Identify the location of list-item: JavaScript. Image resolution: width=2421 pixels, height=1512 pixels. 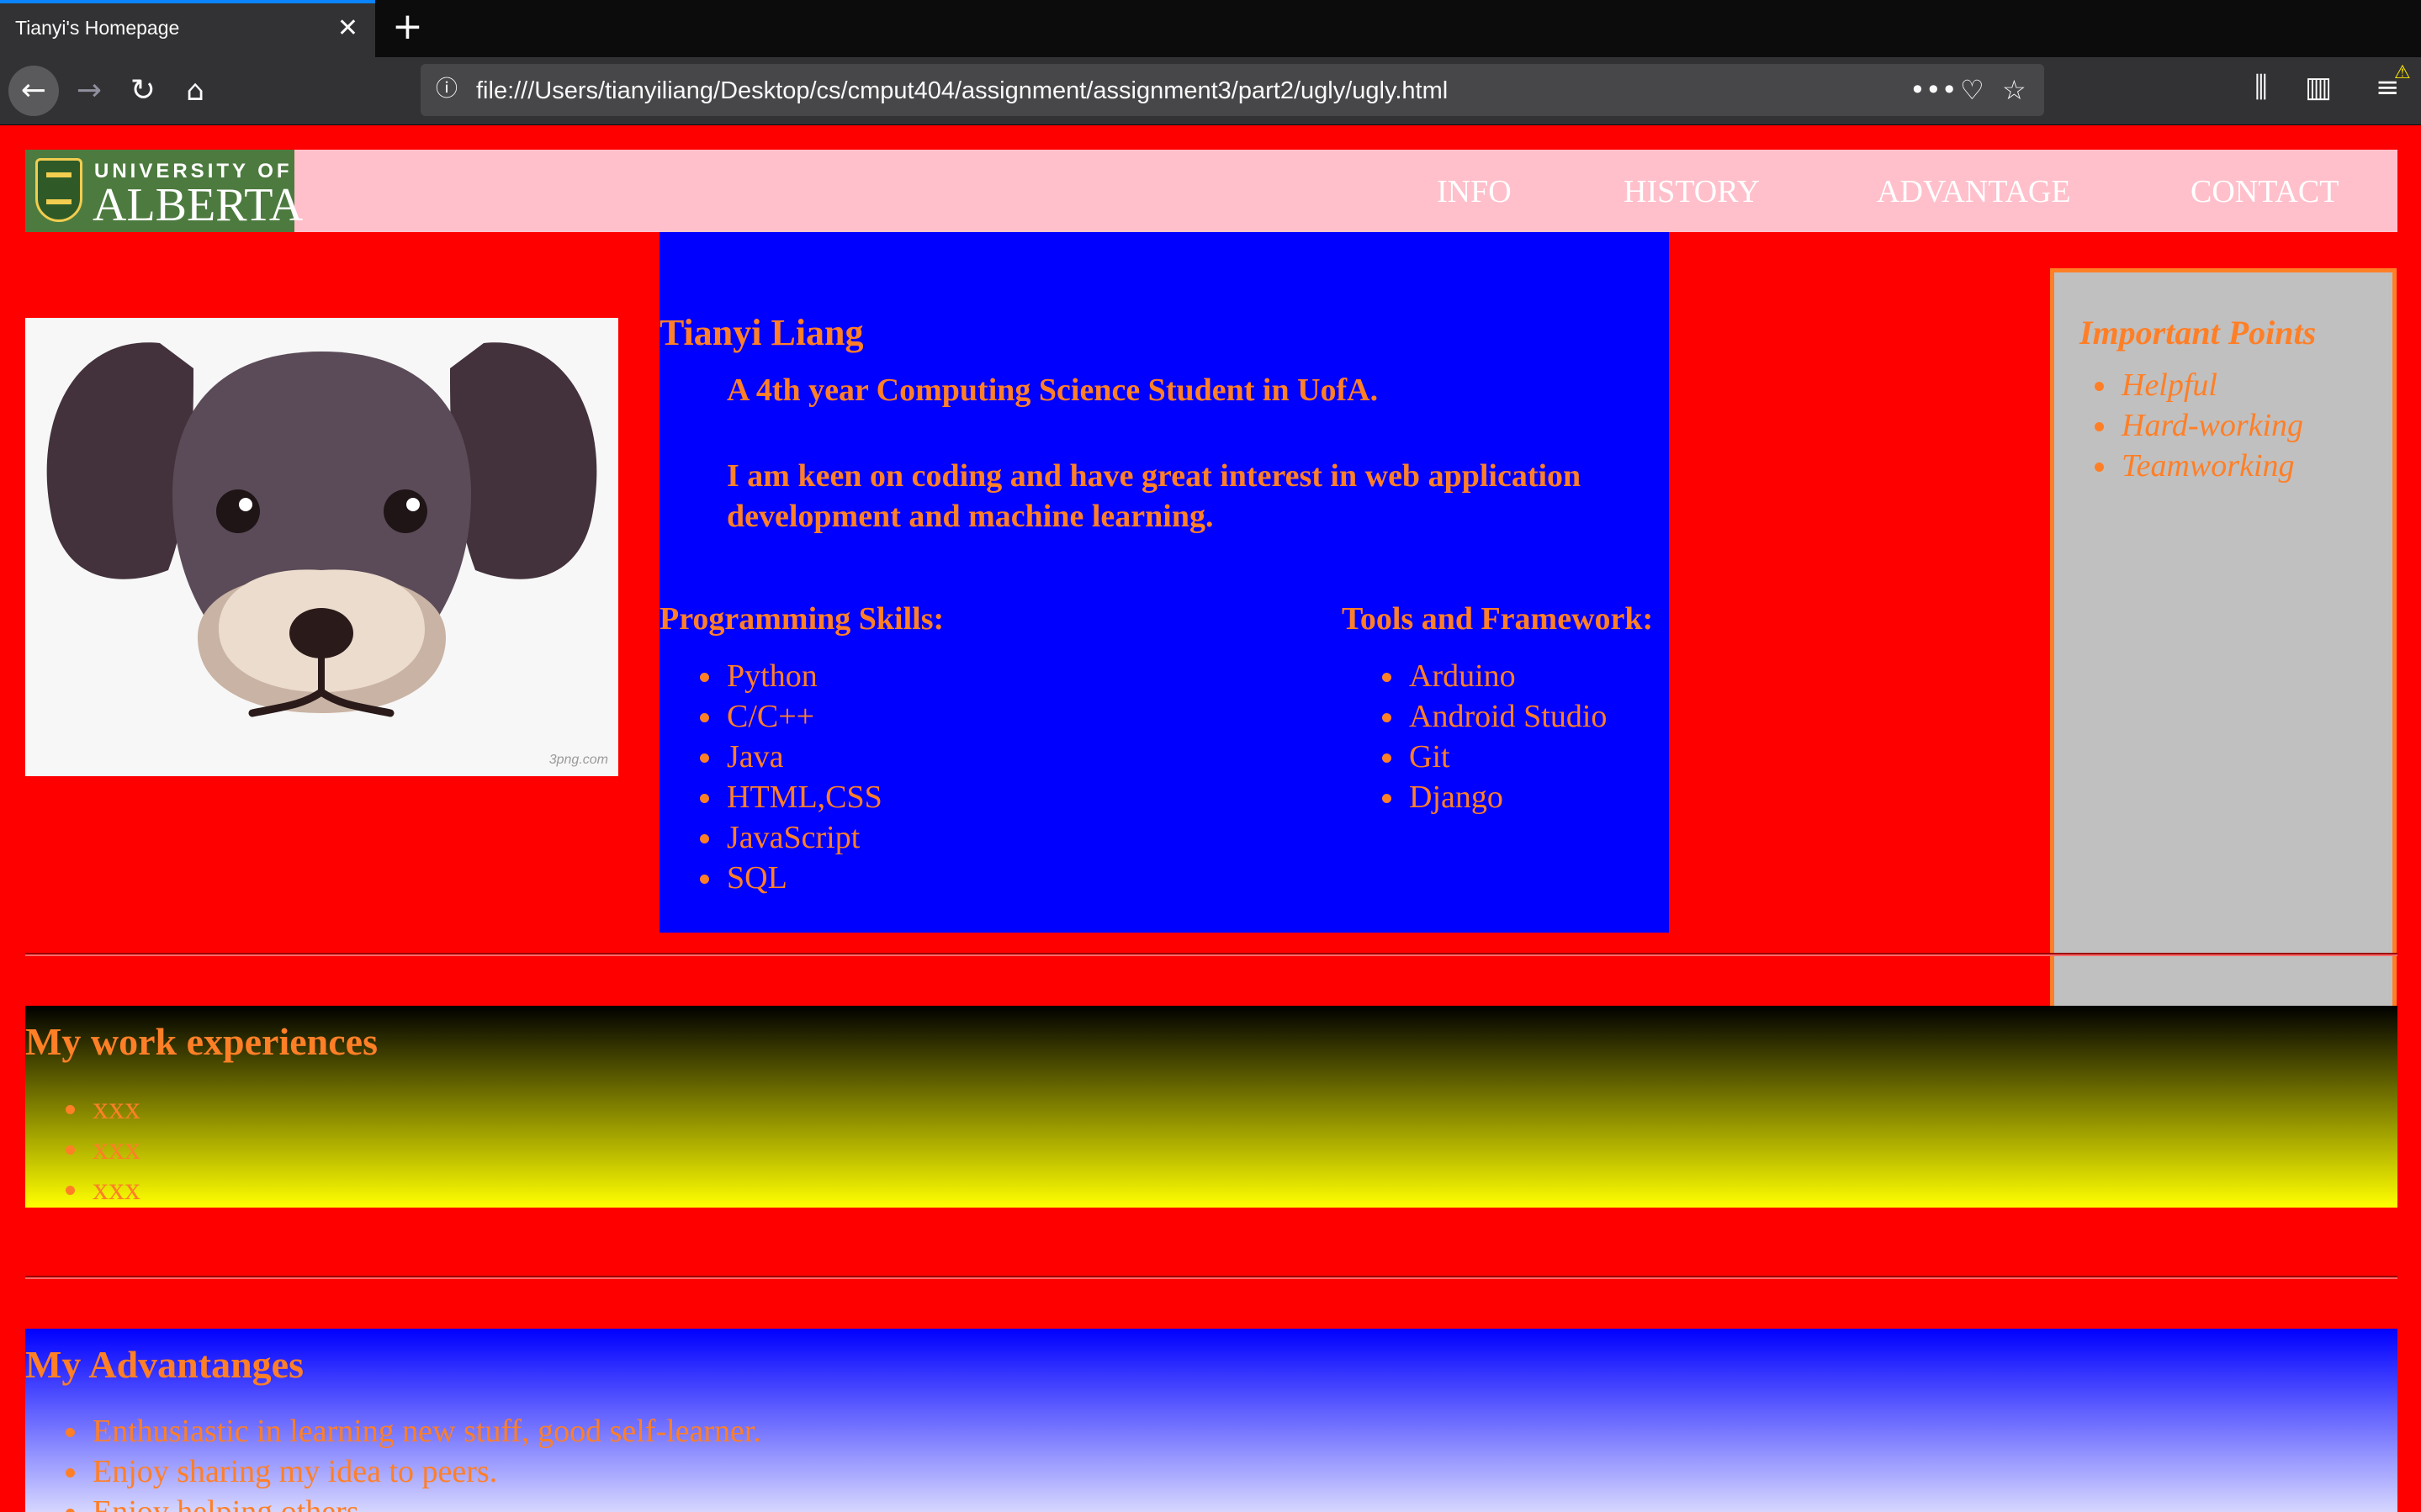
(771, 837).